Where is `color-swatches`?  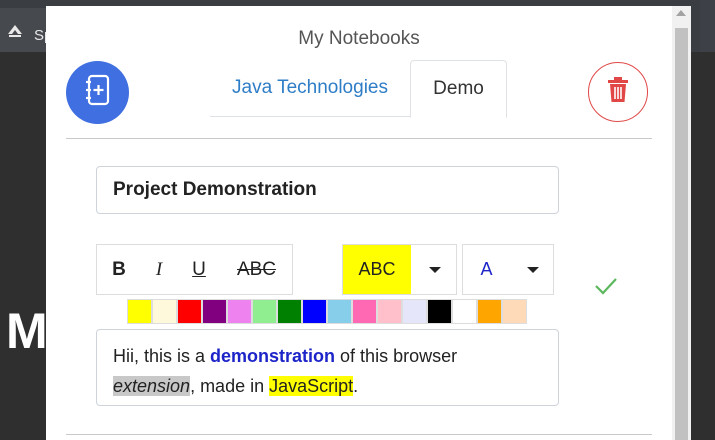
color-swatches is located at coordinates (327, 311).